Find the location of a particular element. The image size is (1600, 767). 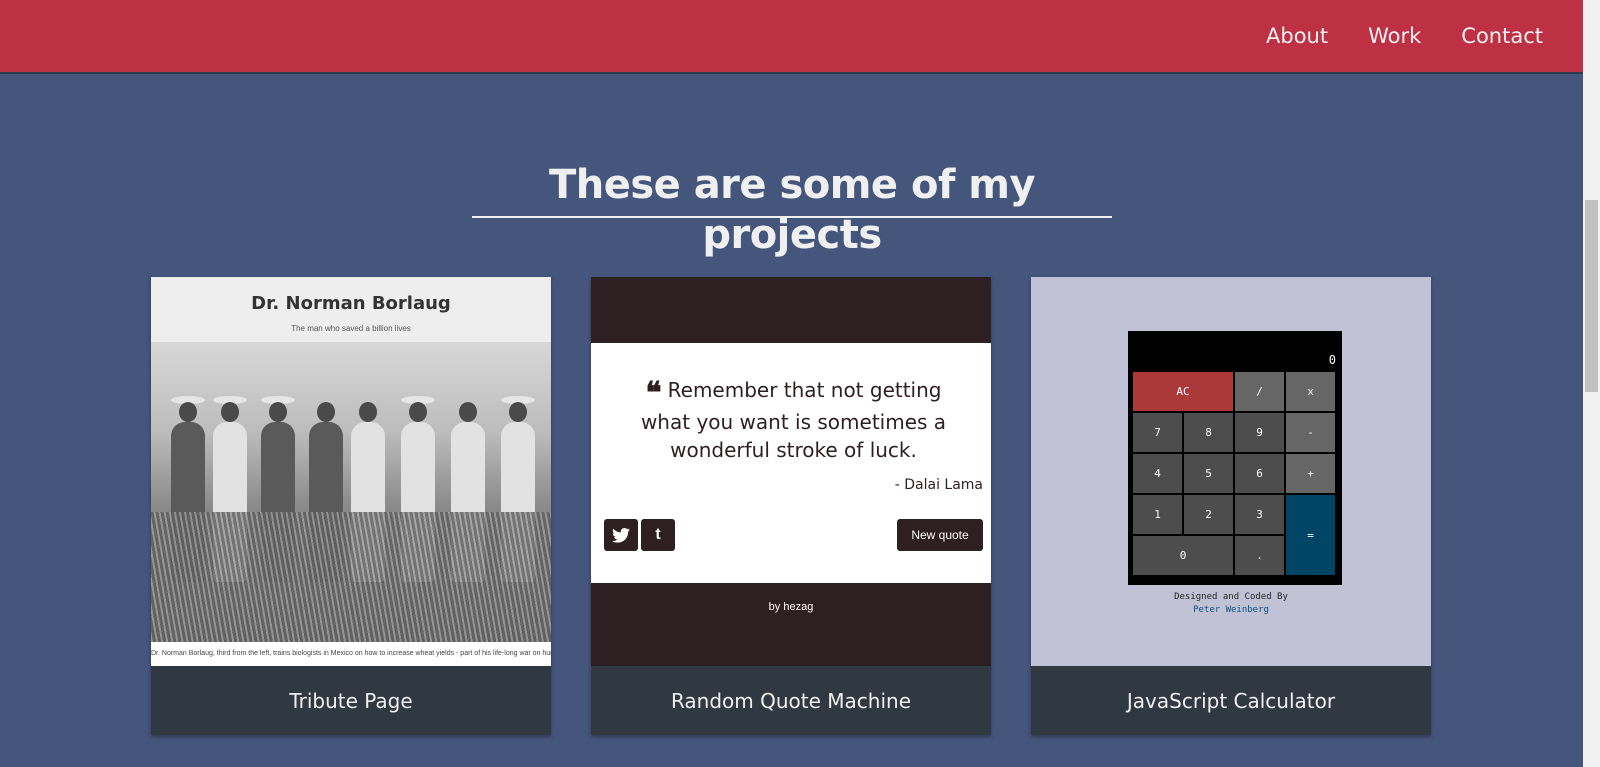

calc-key-5: 5 is located at coordinates (1208, 473).